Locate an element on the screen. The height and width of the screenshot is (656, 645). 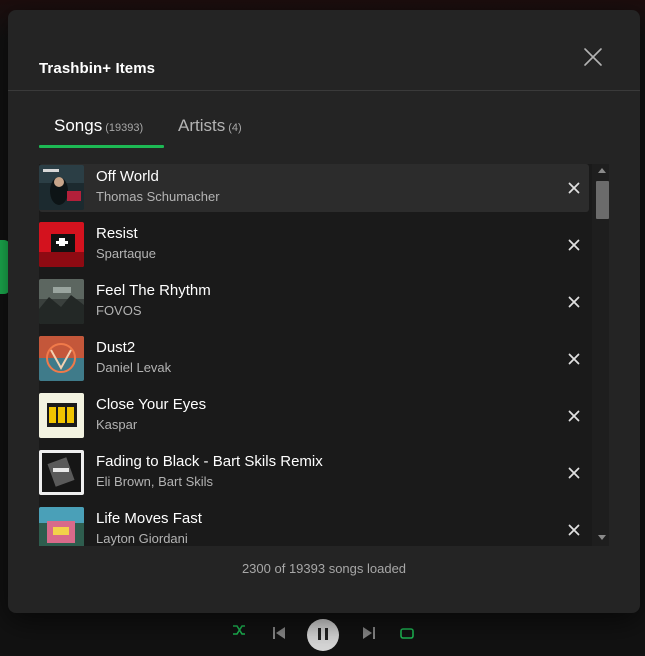
close-icon is located at coordinates (593, 57).